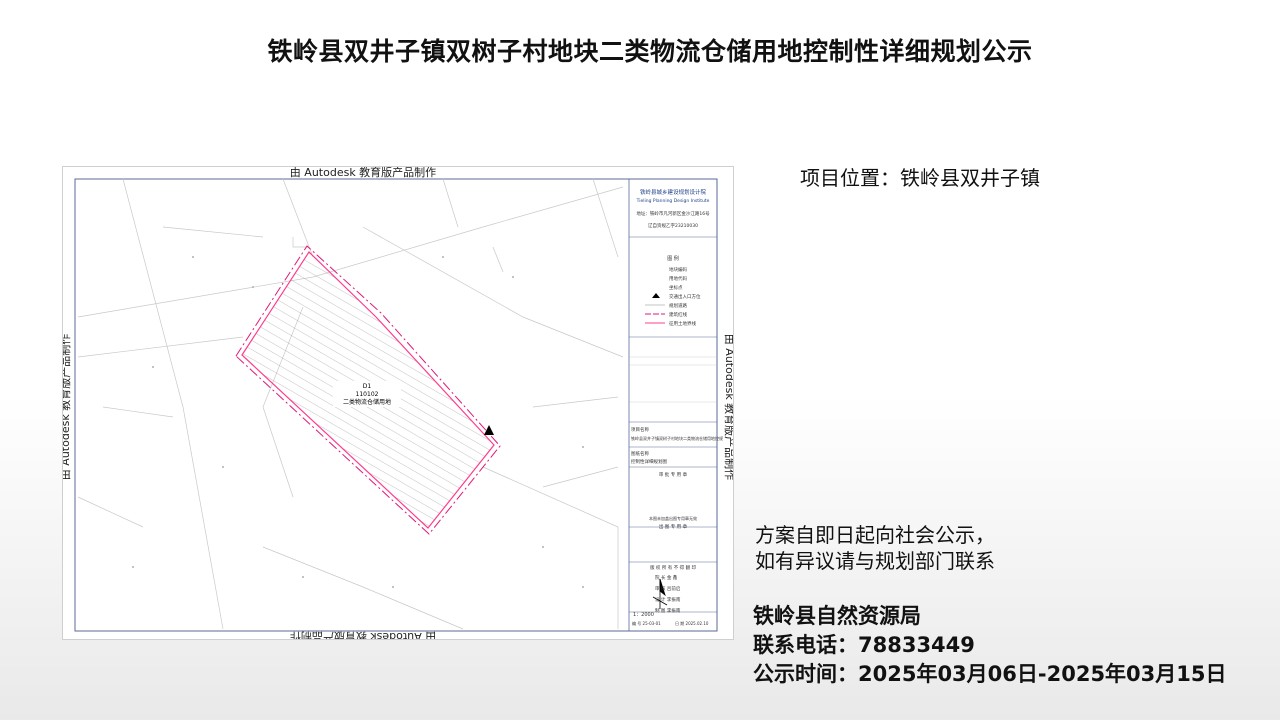 This screenshot has height=720, width=1280. Describe the element at coordinates (673, 225) in the screenshot. I see `institute-license: 辽自资规乙字23210030` at that location.